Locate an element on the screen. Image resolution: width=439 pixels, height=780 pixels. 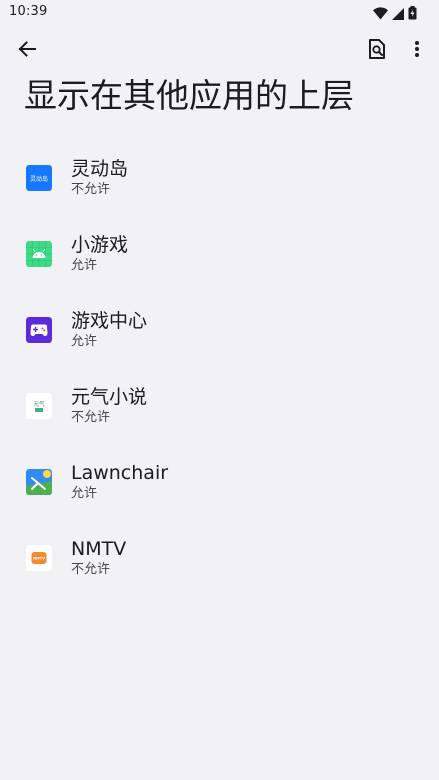
app-name: Lawnchair is located at coordinates (120, 473).